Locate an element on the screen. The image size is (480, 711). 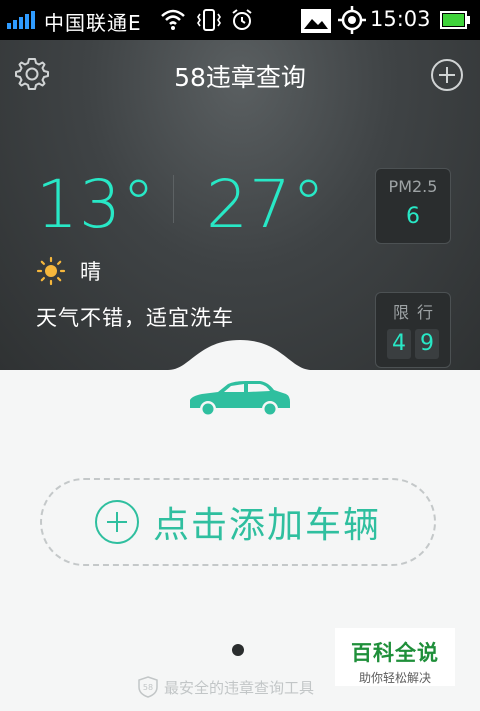
page-indicator-dot is located at coordinates (238, 650).